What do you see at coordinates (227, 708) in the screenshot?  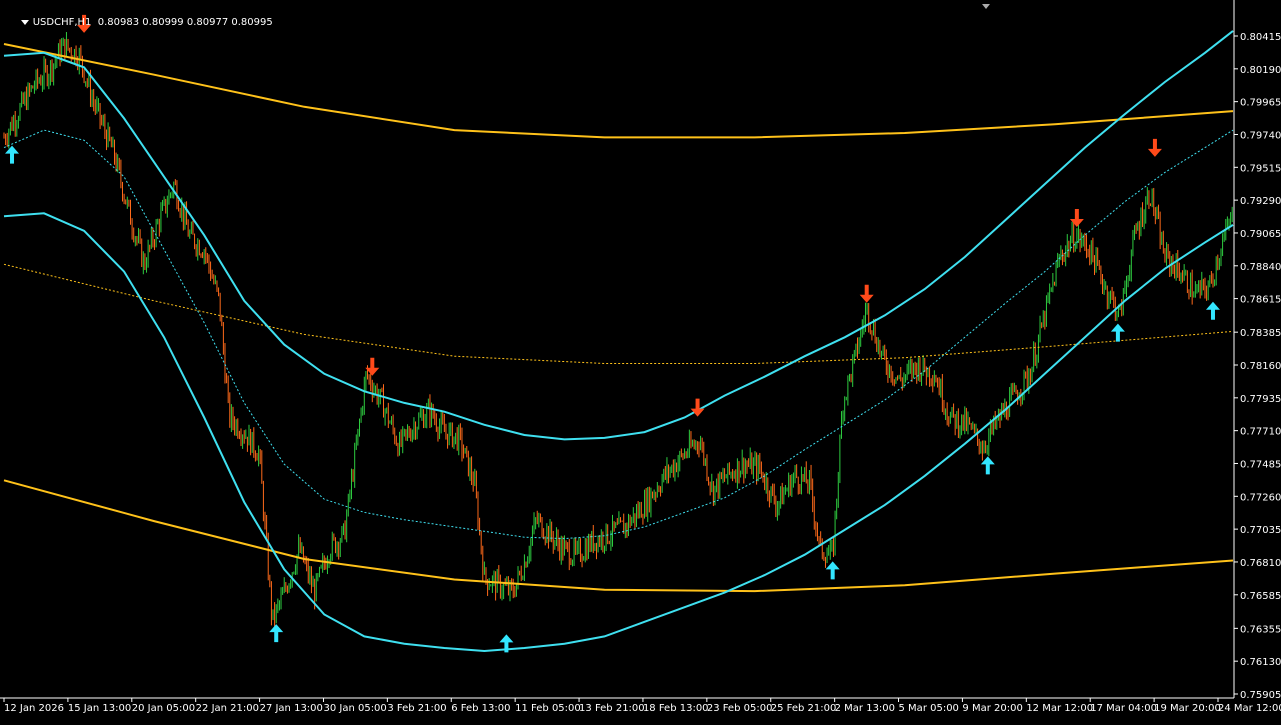 I see `time-tick-label: 22 Jan 21:00` at bounding box center [227, 708].